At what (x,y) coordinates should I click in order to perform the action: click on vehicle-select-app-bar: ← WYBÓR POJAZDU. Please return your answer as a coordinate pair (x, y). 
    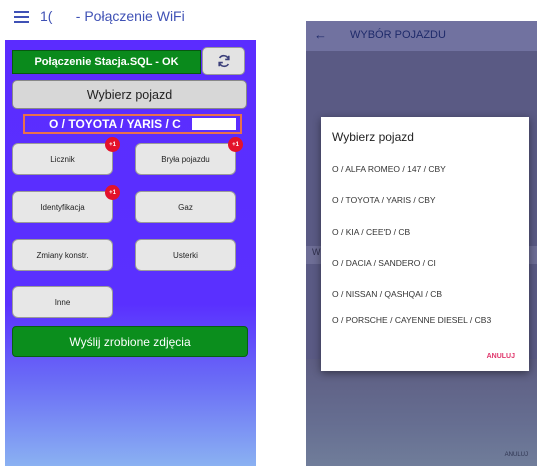
    Looking at the image, I should click on (421, 36).